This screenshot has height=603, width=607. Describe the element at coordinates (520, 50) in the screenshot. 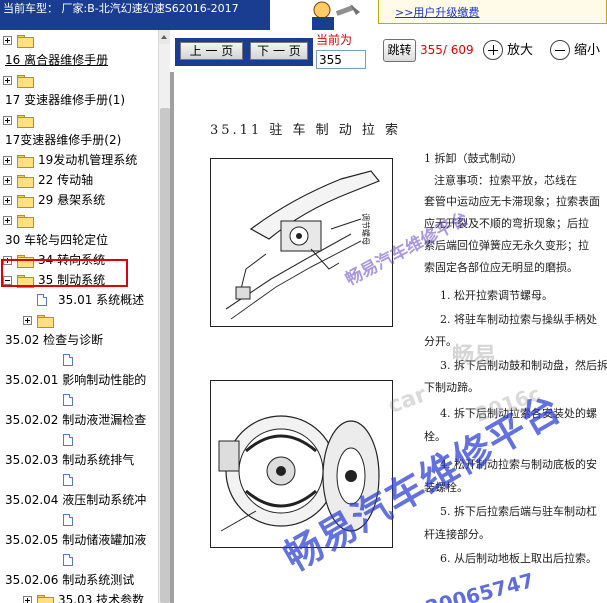

I see `zoom-in-label: 放大` at that location.